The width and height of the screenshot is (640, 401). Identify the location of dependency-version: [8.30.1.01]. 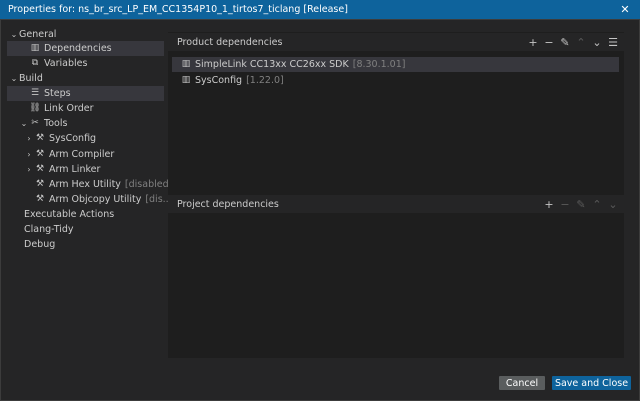
(379, 64).